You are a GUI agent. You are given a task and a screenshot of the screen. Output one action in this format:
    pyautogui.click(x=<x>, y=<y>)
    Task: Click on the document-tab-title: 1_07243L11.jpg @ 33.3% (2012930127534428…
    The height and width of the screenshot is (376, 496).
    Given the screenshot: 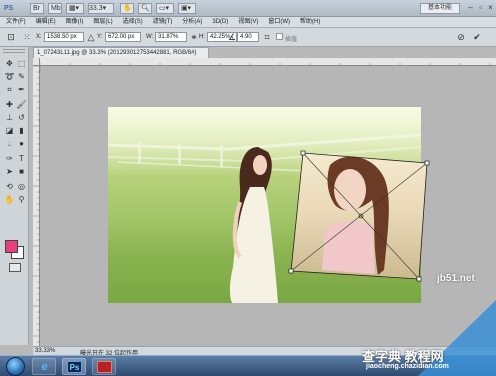 What is the action you would take?
    pyautogui.click(x=117, y=53)
    